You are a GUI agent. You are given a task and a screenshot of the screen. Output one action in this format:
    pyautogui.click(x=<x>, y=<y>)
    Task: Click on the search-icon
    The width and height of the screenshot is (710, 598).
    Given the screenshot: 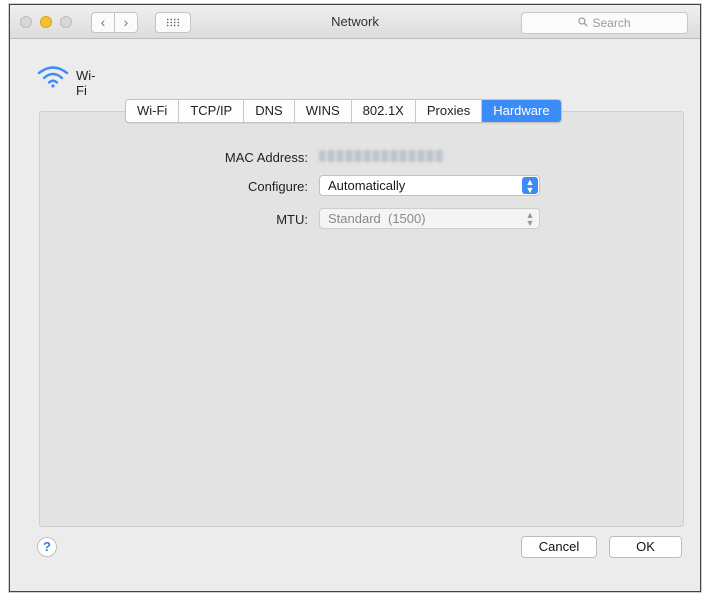 What is the action you would take?
    pyautogui.click(x=583, y=23)
    